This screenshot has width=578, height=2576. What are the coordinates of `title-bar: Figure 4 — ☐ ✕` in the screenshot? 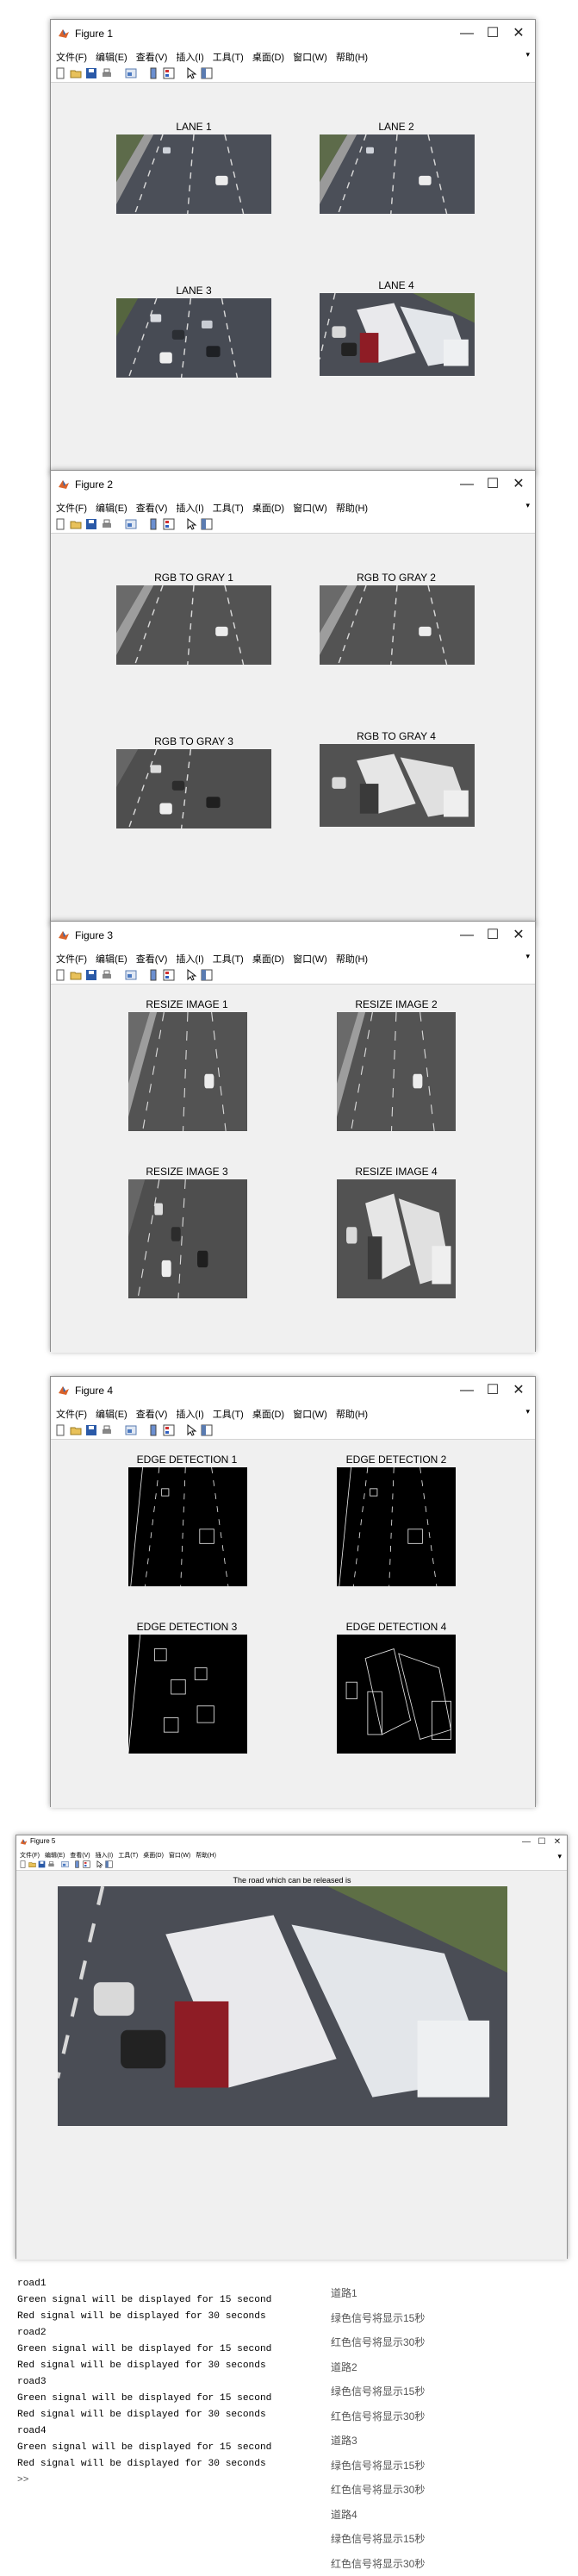 It's located at (293, 1390).